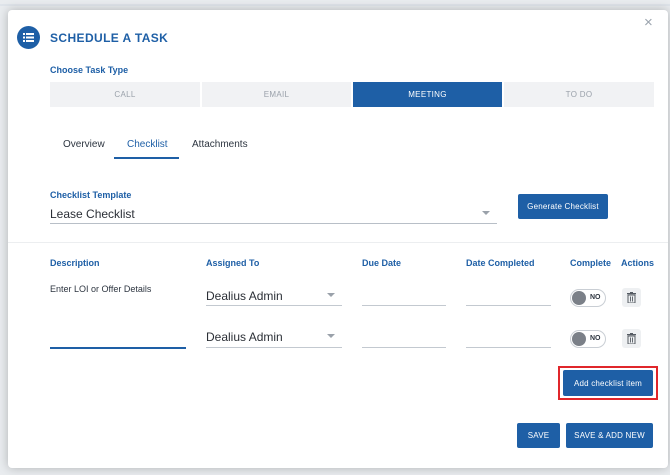 The width and height of the screenshot is (670, 475). I want to click on header-complete: Complete, so click(591, 263).